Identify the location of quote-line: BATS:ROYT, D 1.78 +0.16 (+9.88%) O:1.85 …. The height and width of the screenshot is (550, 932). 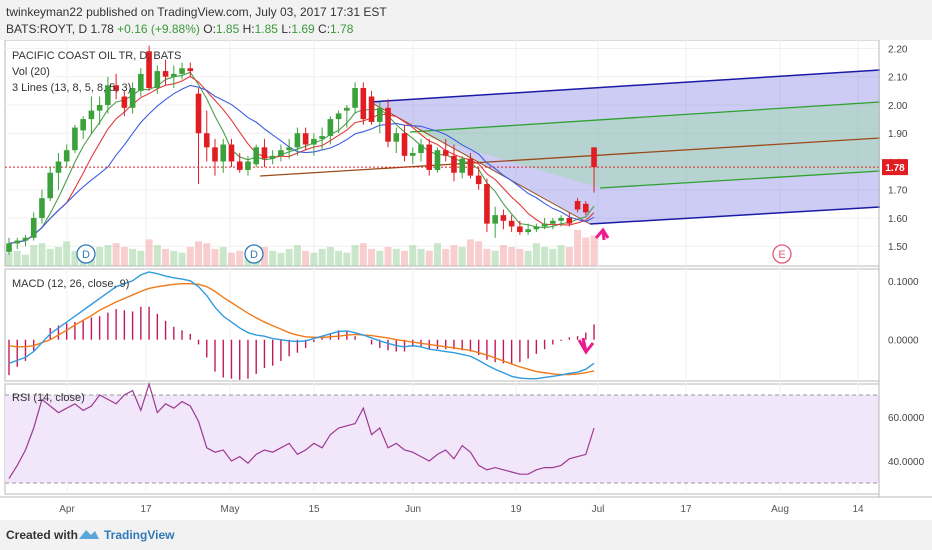
(179, 29).